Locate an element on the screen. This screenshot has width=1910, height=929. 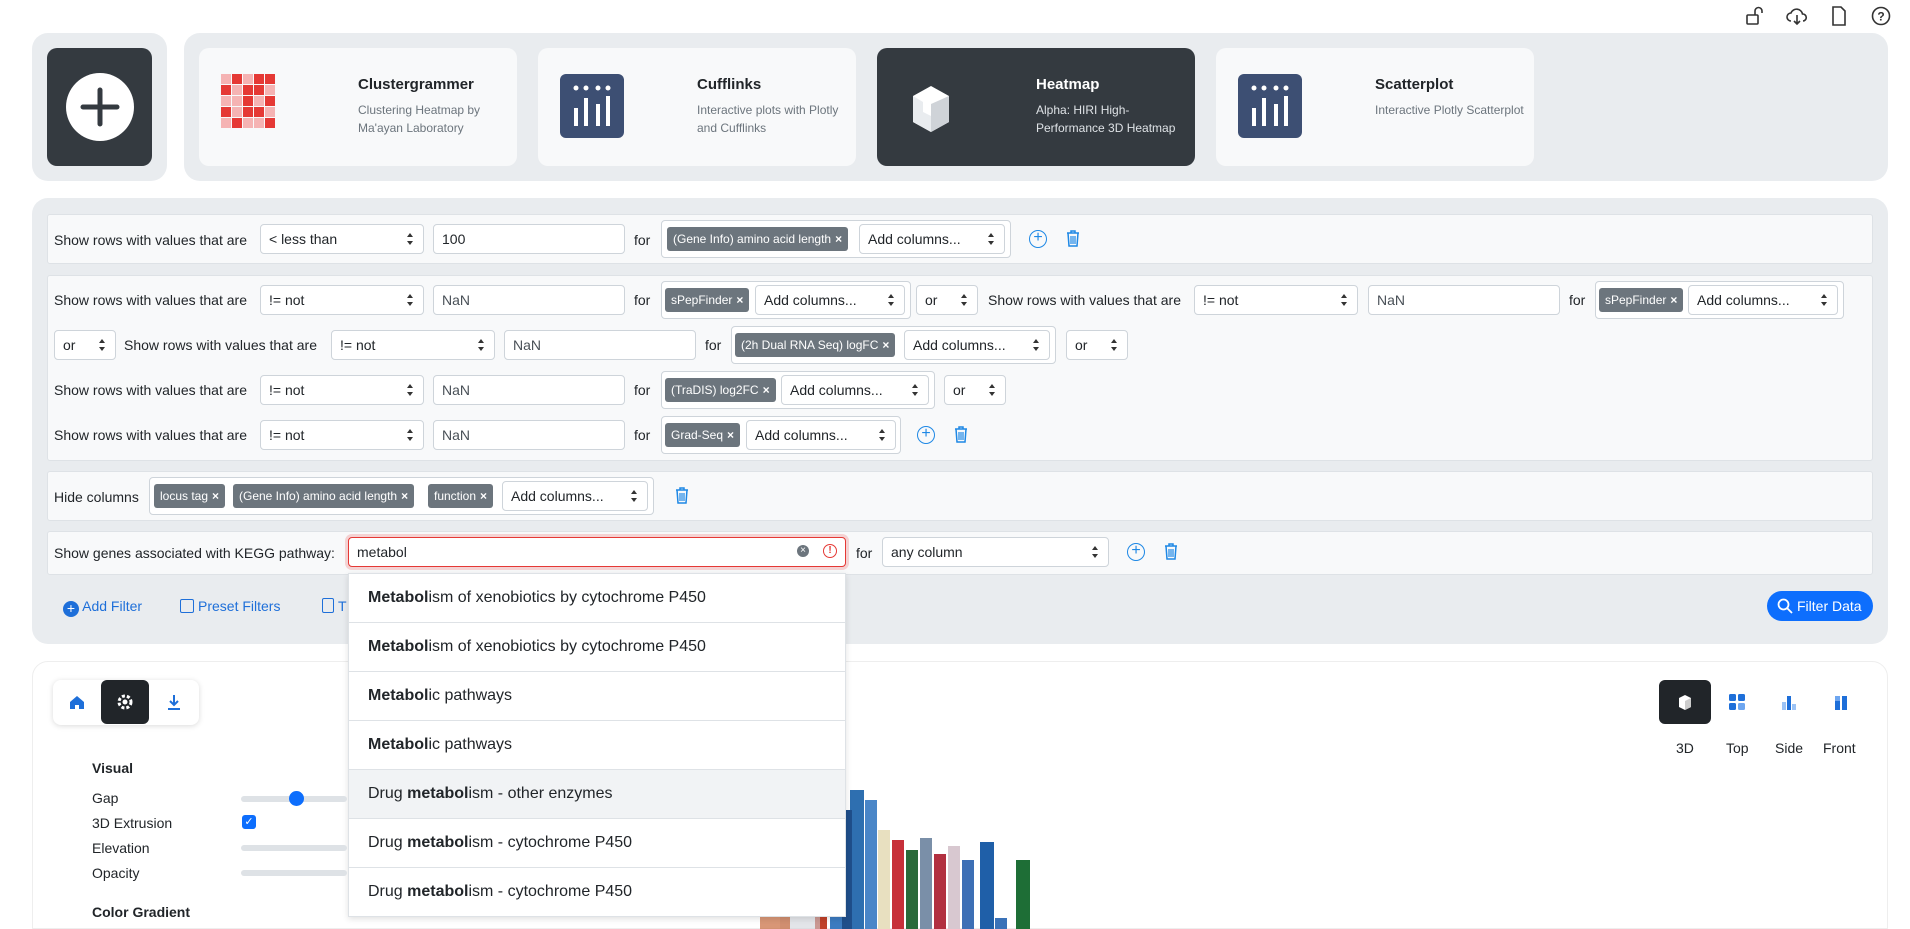
filter-data-button: Filter Data is located at coordinates (1820, 606).